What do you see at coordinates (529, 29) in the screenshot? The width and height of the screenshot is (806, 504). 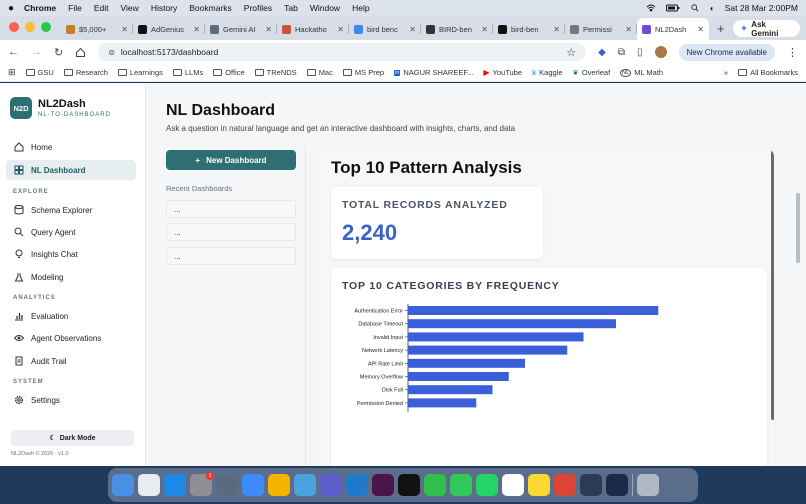 I see `browser-tab: bird-ben ✕` at bounding box center [529, 29].